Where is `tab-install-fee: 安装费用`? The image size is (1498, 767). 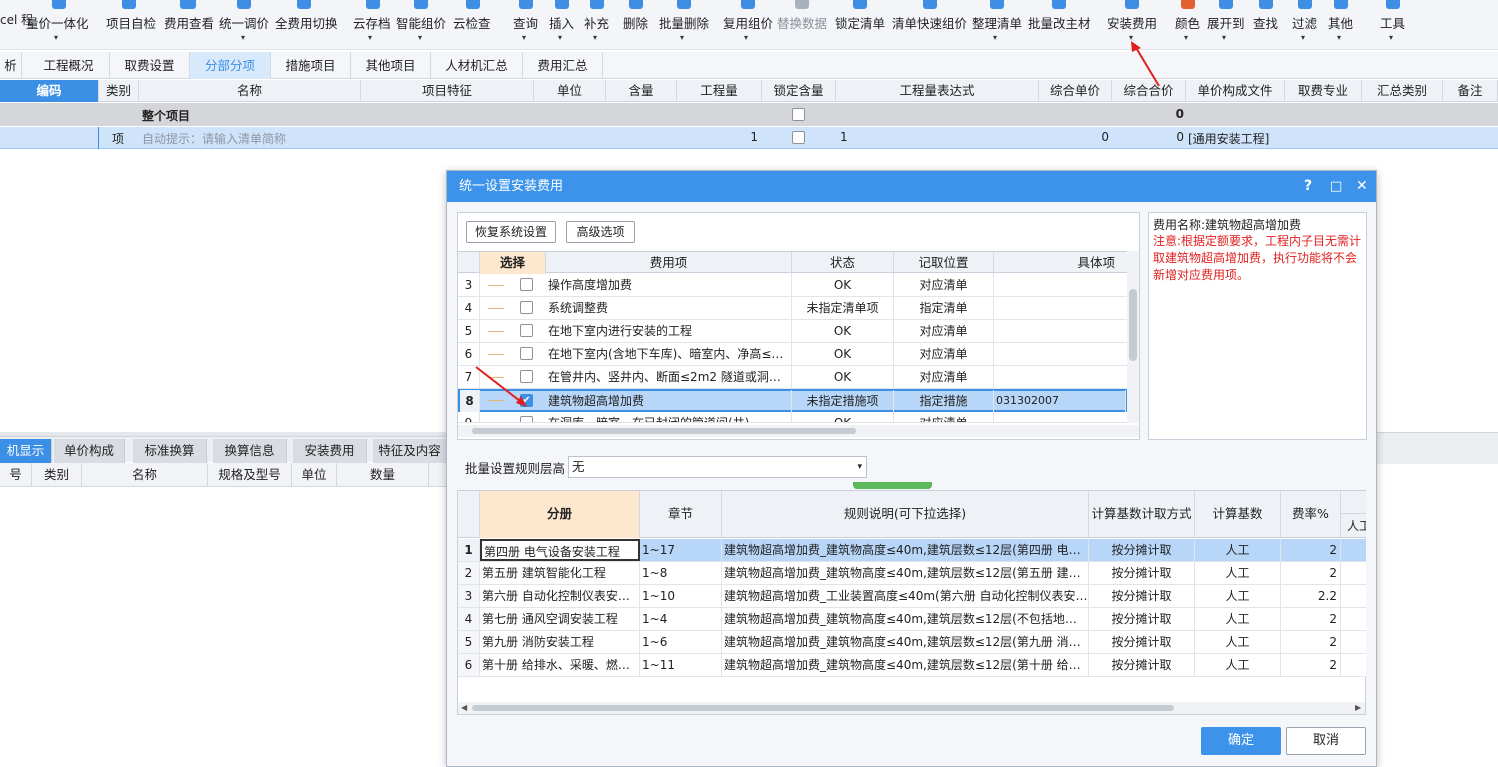
tab-install-fee: 安装费用 is located at coordinates (330, 451).